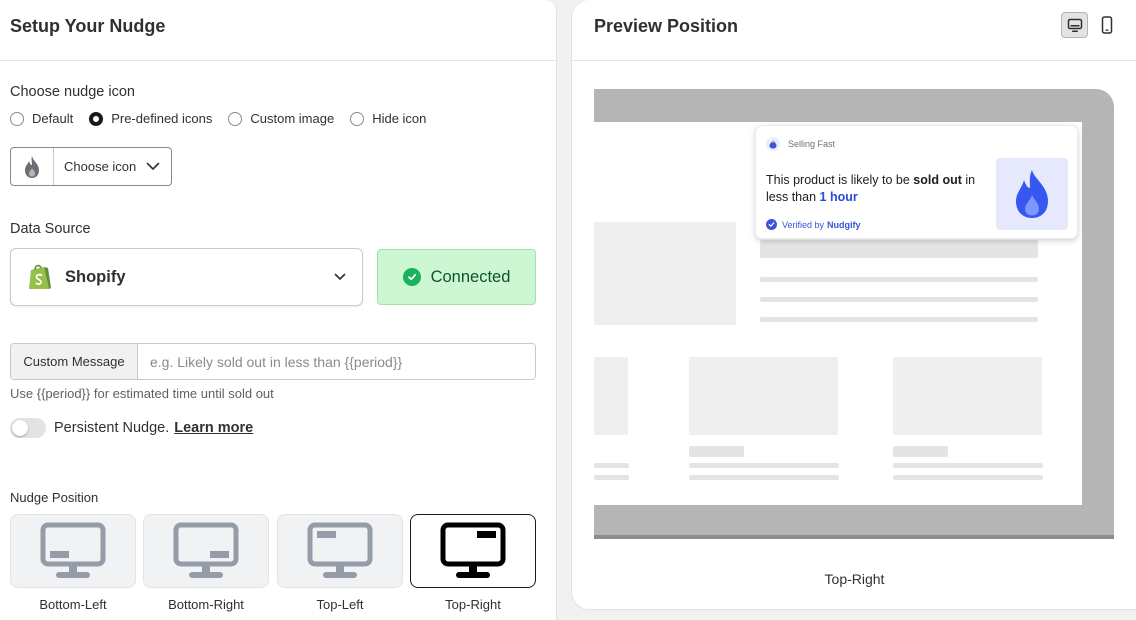  What do you see at coordinates (150, 118) in the screenshot?
I see `radio-predefined-icons: Pre-defined icons` at bounding box center [150, 118].